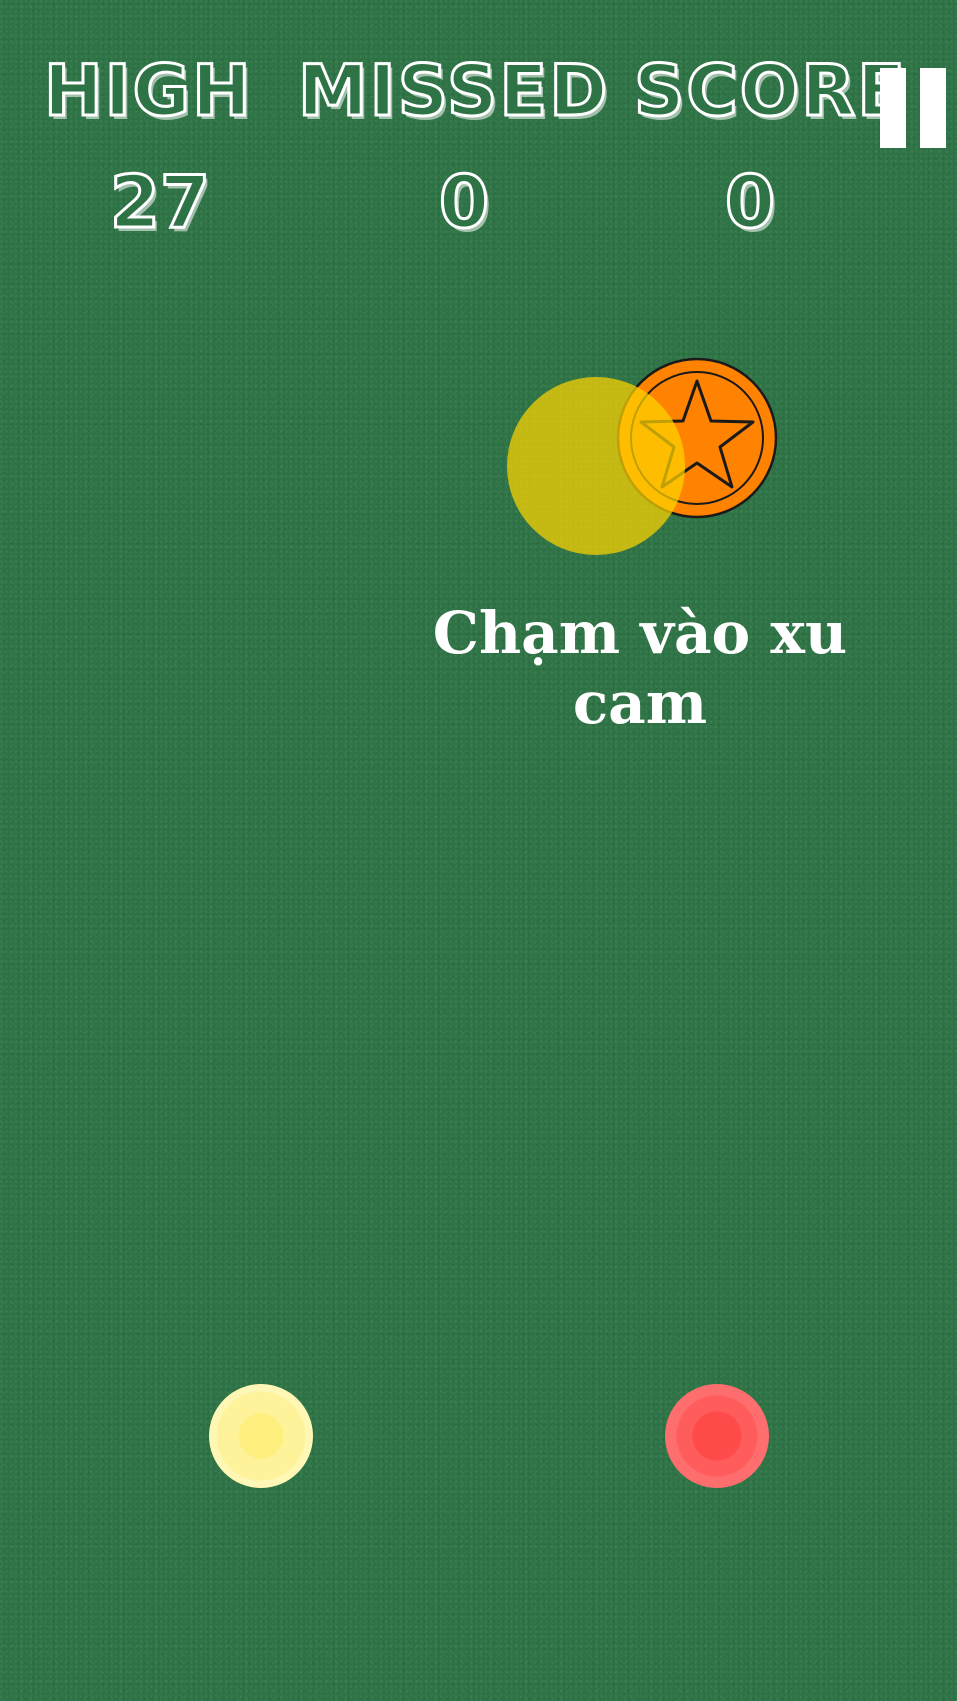  What do you see at coordinates (463, 202) in the screenshot?
I see `missed-value: 0` at bounding box center [463, 202].